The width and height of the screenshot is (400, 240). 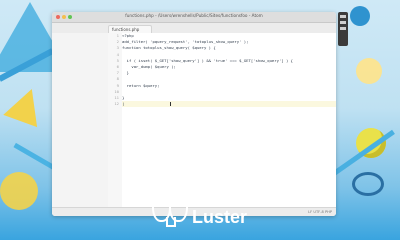 I want to click on code-line: 12 |, so click(x=225, y=104).